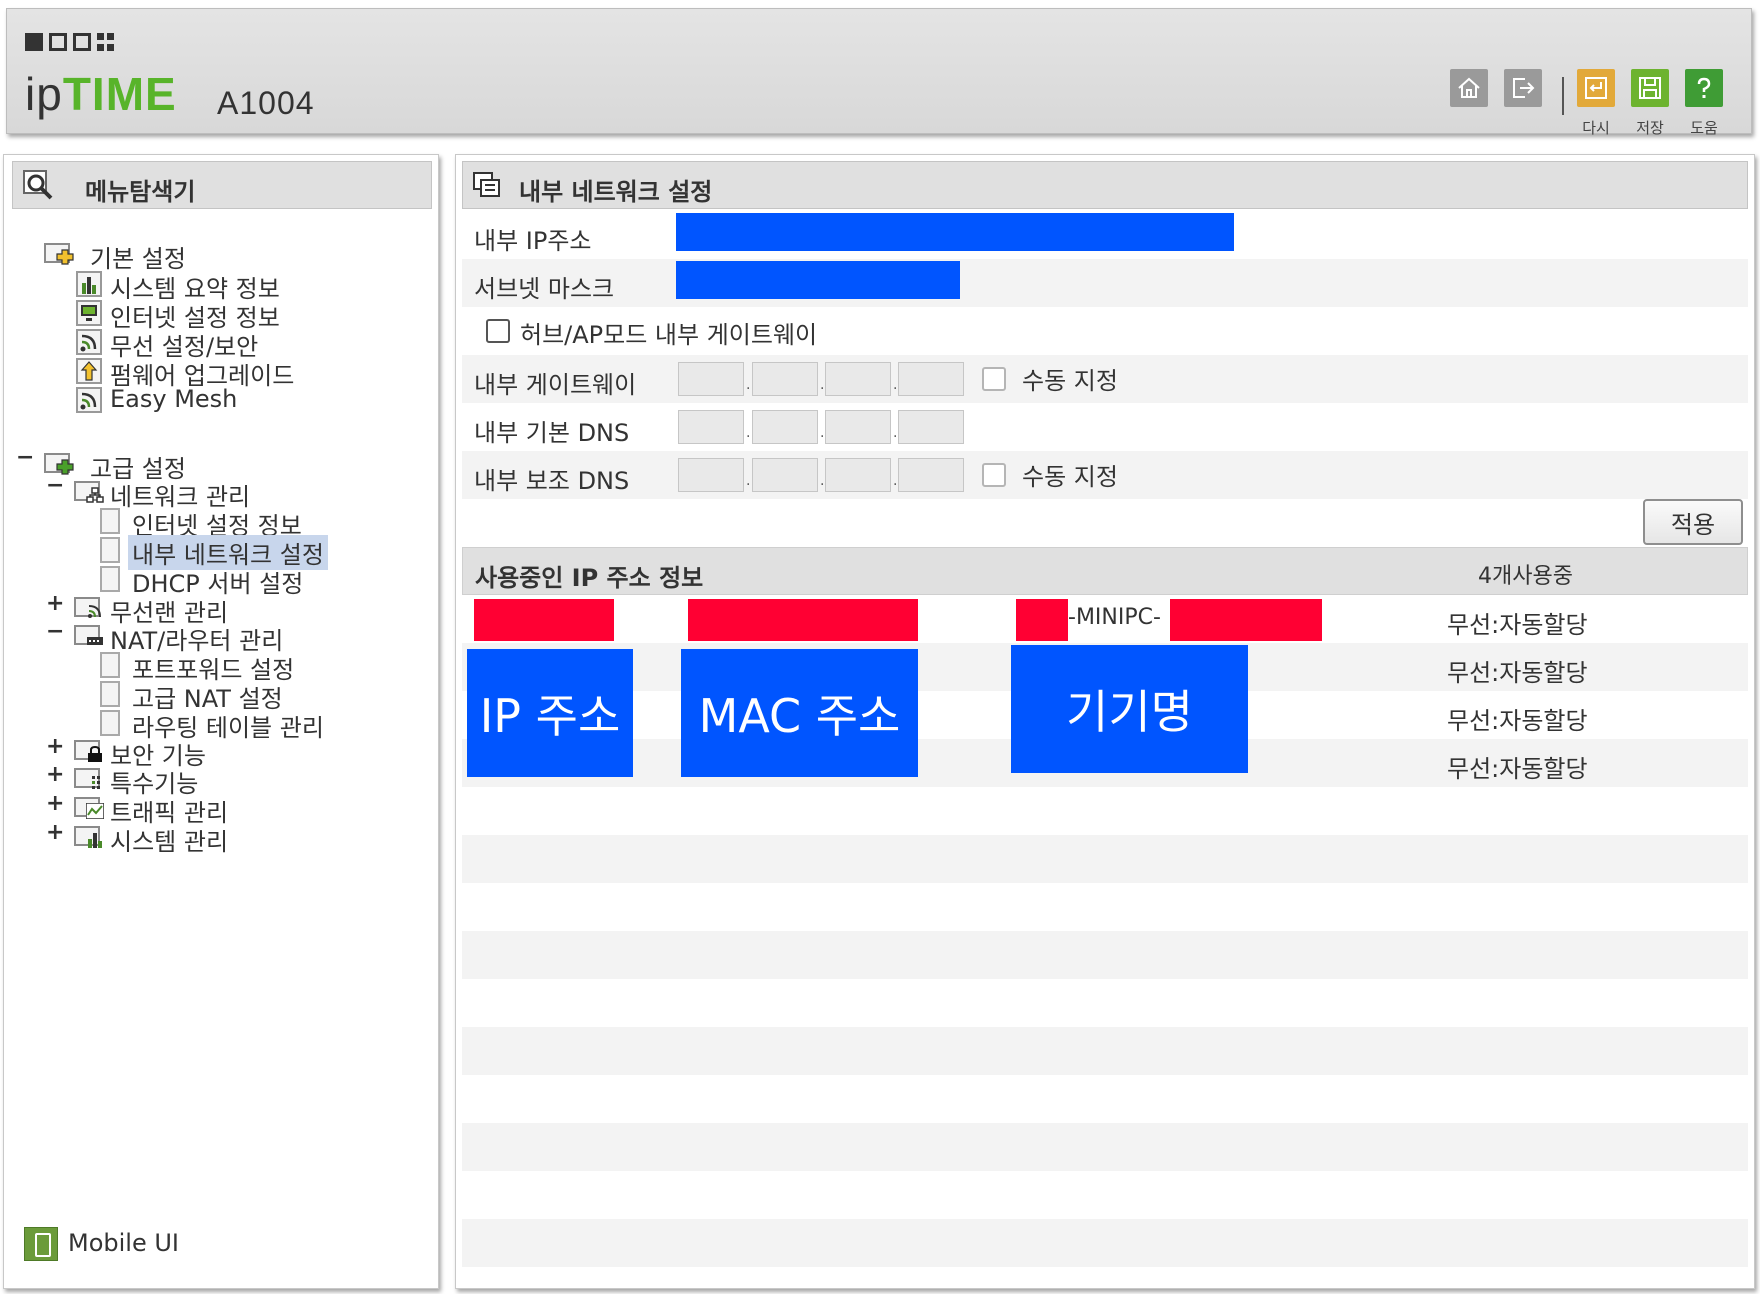 The width and height of the screenshot is (1760, 1294). What do you see at coordinates (616, 192) in the screenshot?
I see `page-title: 내부 네트워크 설정` at bounding box center [616, 192].